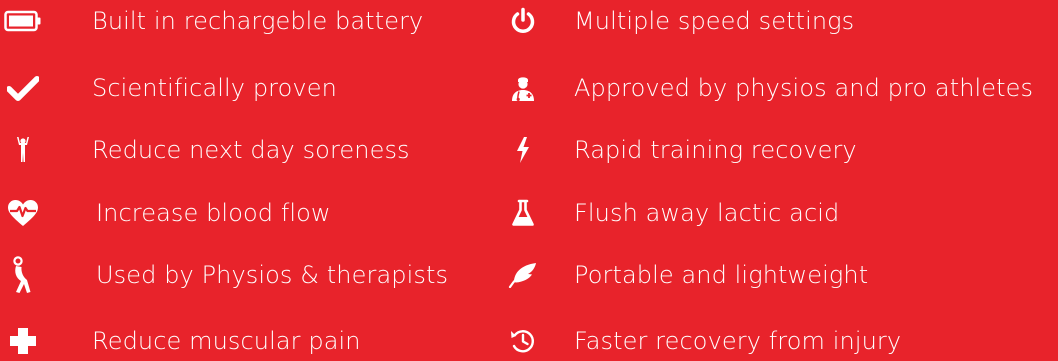 The height and width of the screenshot is (361, 1058). Describe the element at coordinates (714, 21) in the screenshot. I see `feature-label: Multiple speed settings` at that location.